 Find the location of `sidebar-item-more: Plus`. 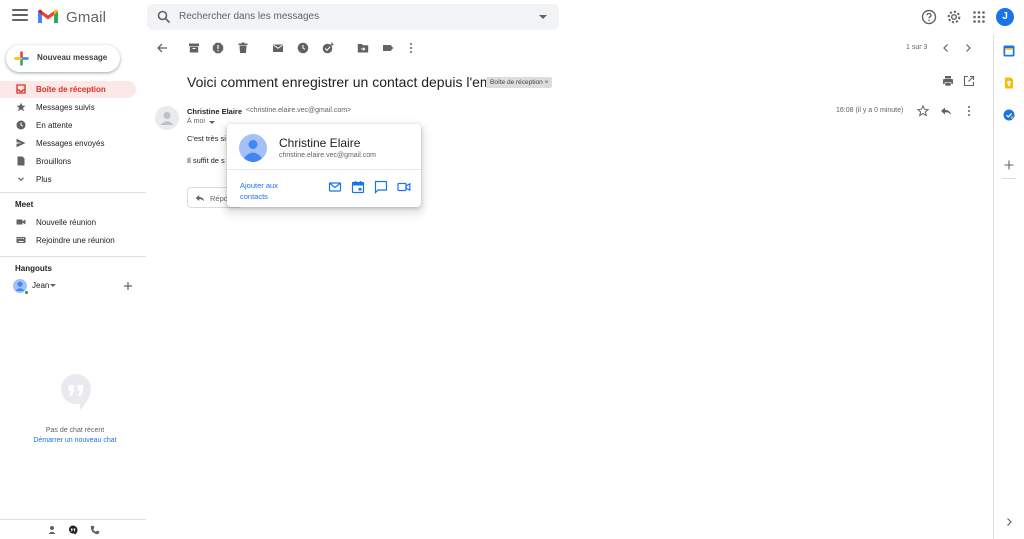

sidebar-item-more: Plus is located at coordinates (68, 179).